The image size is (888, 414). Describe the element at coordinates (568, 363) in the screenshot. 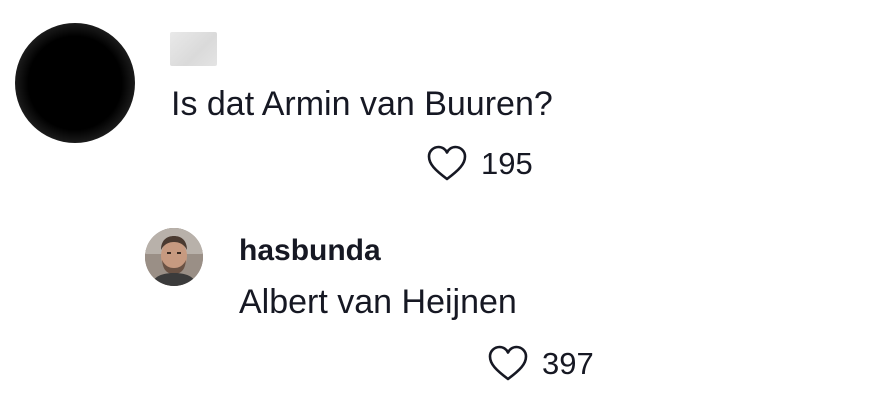

I see `like-count: 397` at that location.